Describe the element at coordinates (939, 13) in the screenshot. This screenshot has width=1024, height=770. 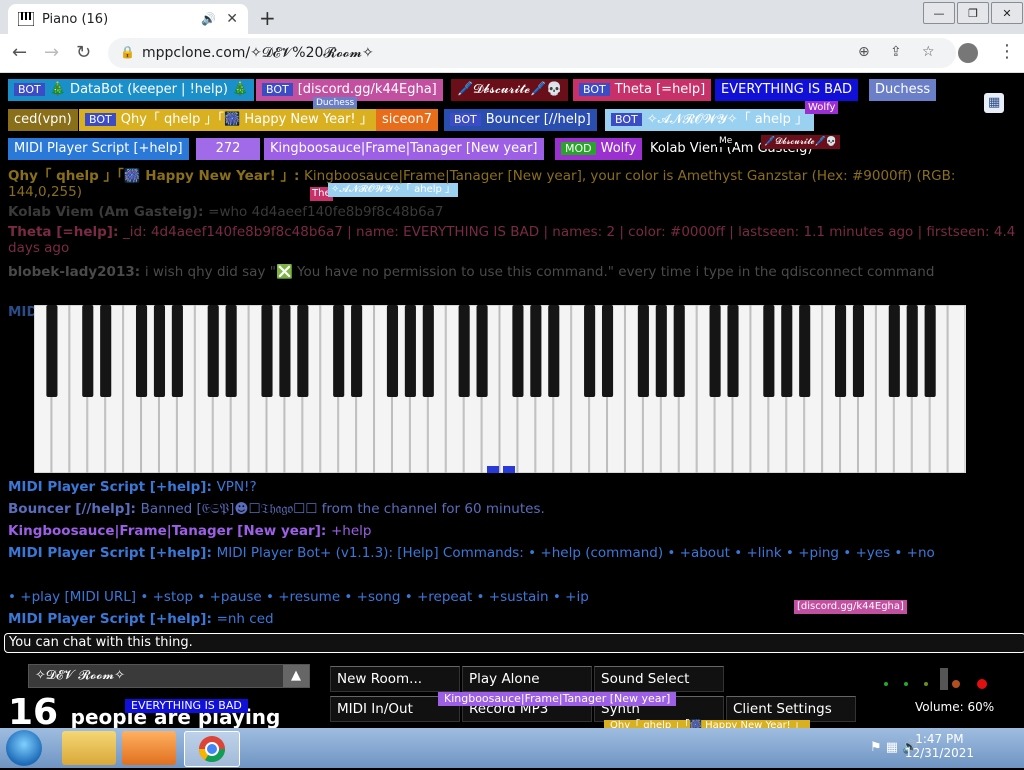
I see `minimize-icon: —` at that location.